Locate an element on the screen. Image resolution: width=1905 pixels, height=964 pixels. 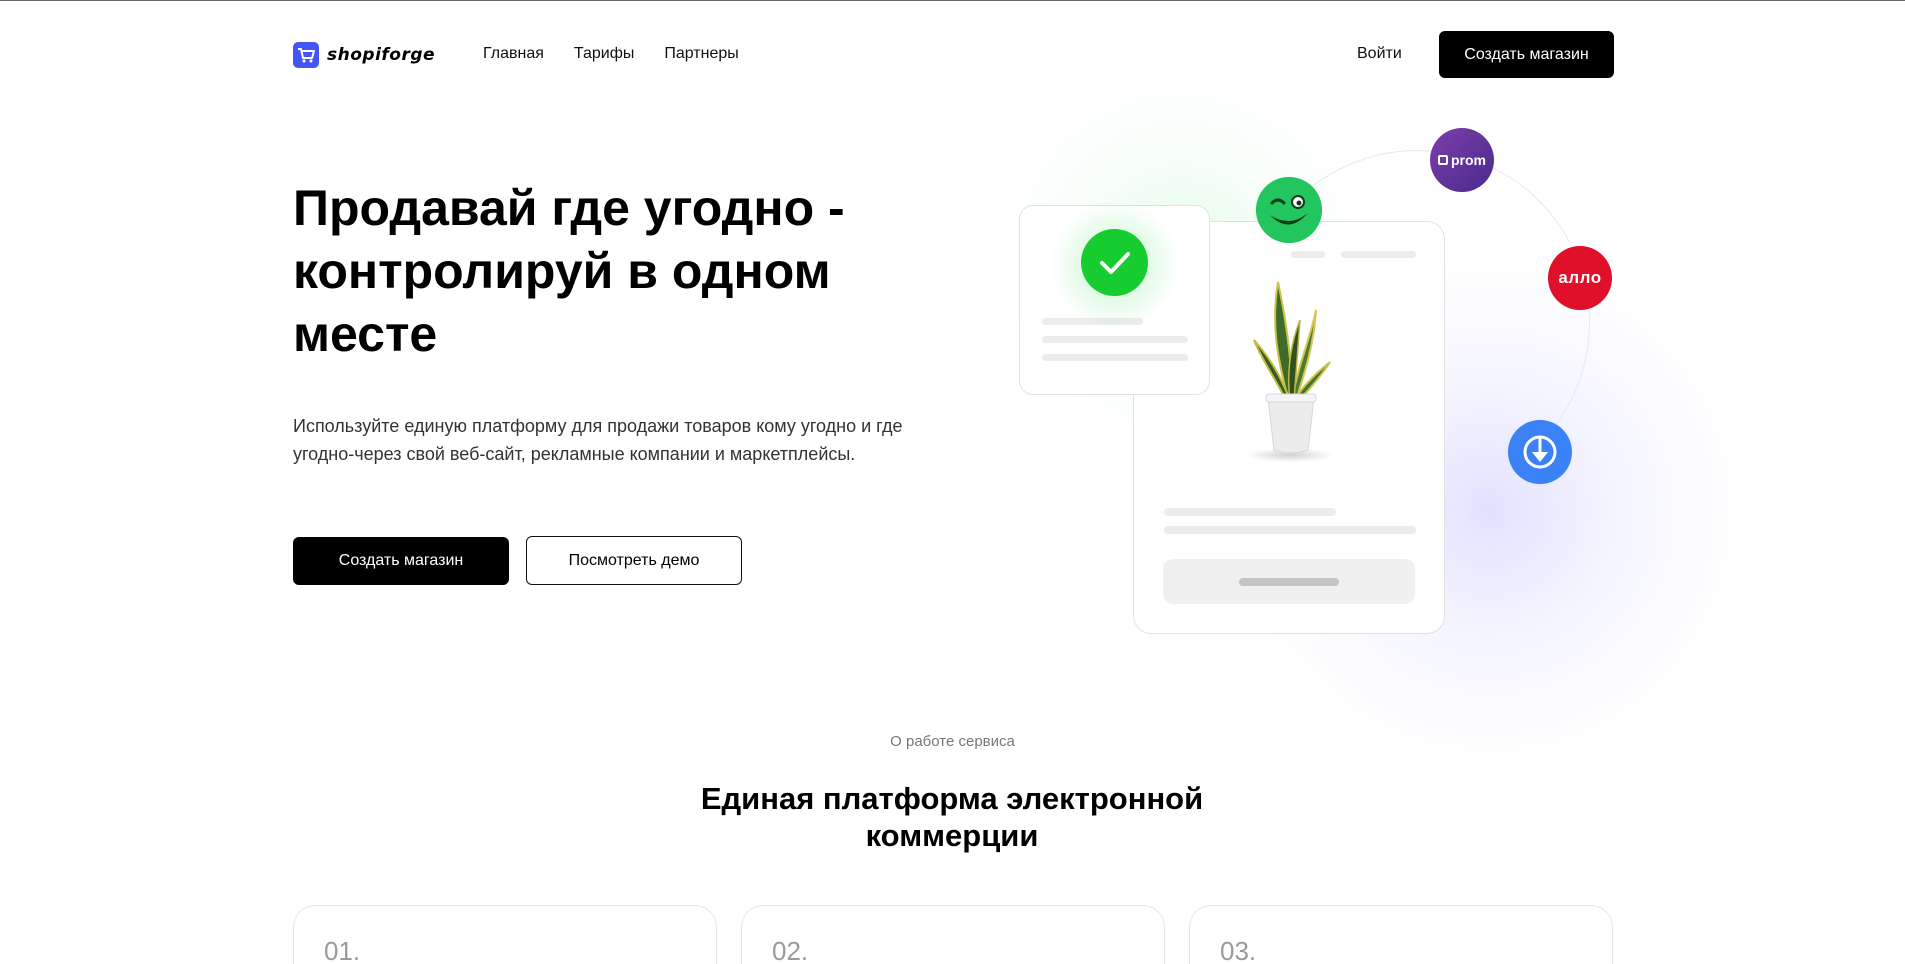
nav-item-partners: Партнеры is located at coordinates (701, 54).